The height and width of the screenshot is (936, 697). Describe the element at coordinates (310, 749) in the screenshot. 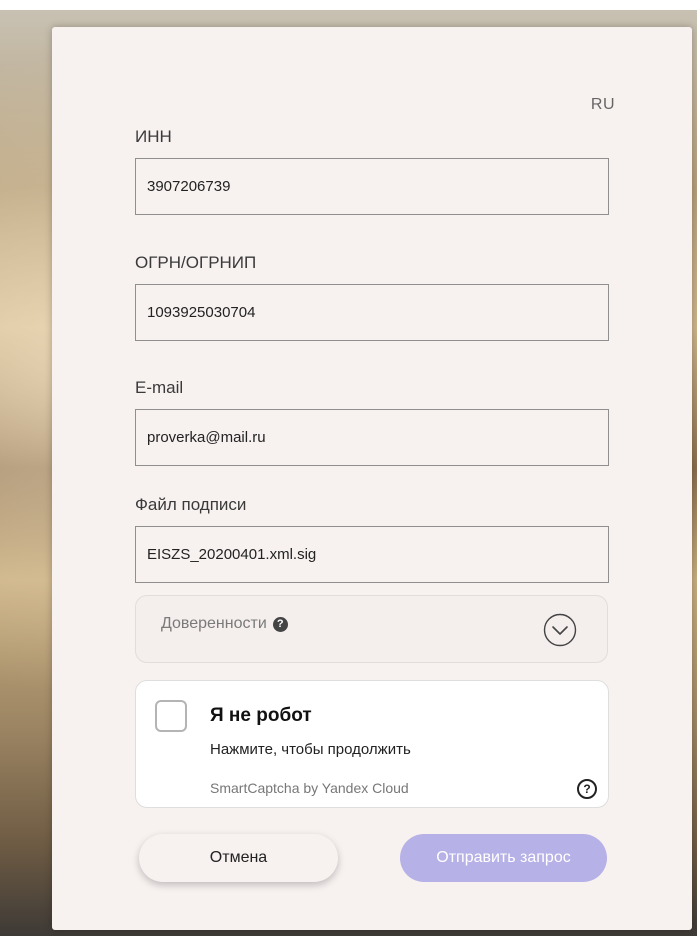

I see `captcha-subtitle: Нажмите, чтобы продолжить` at that location.